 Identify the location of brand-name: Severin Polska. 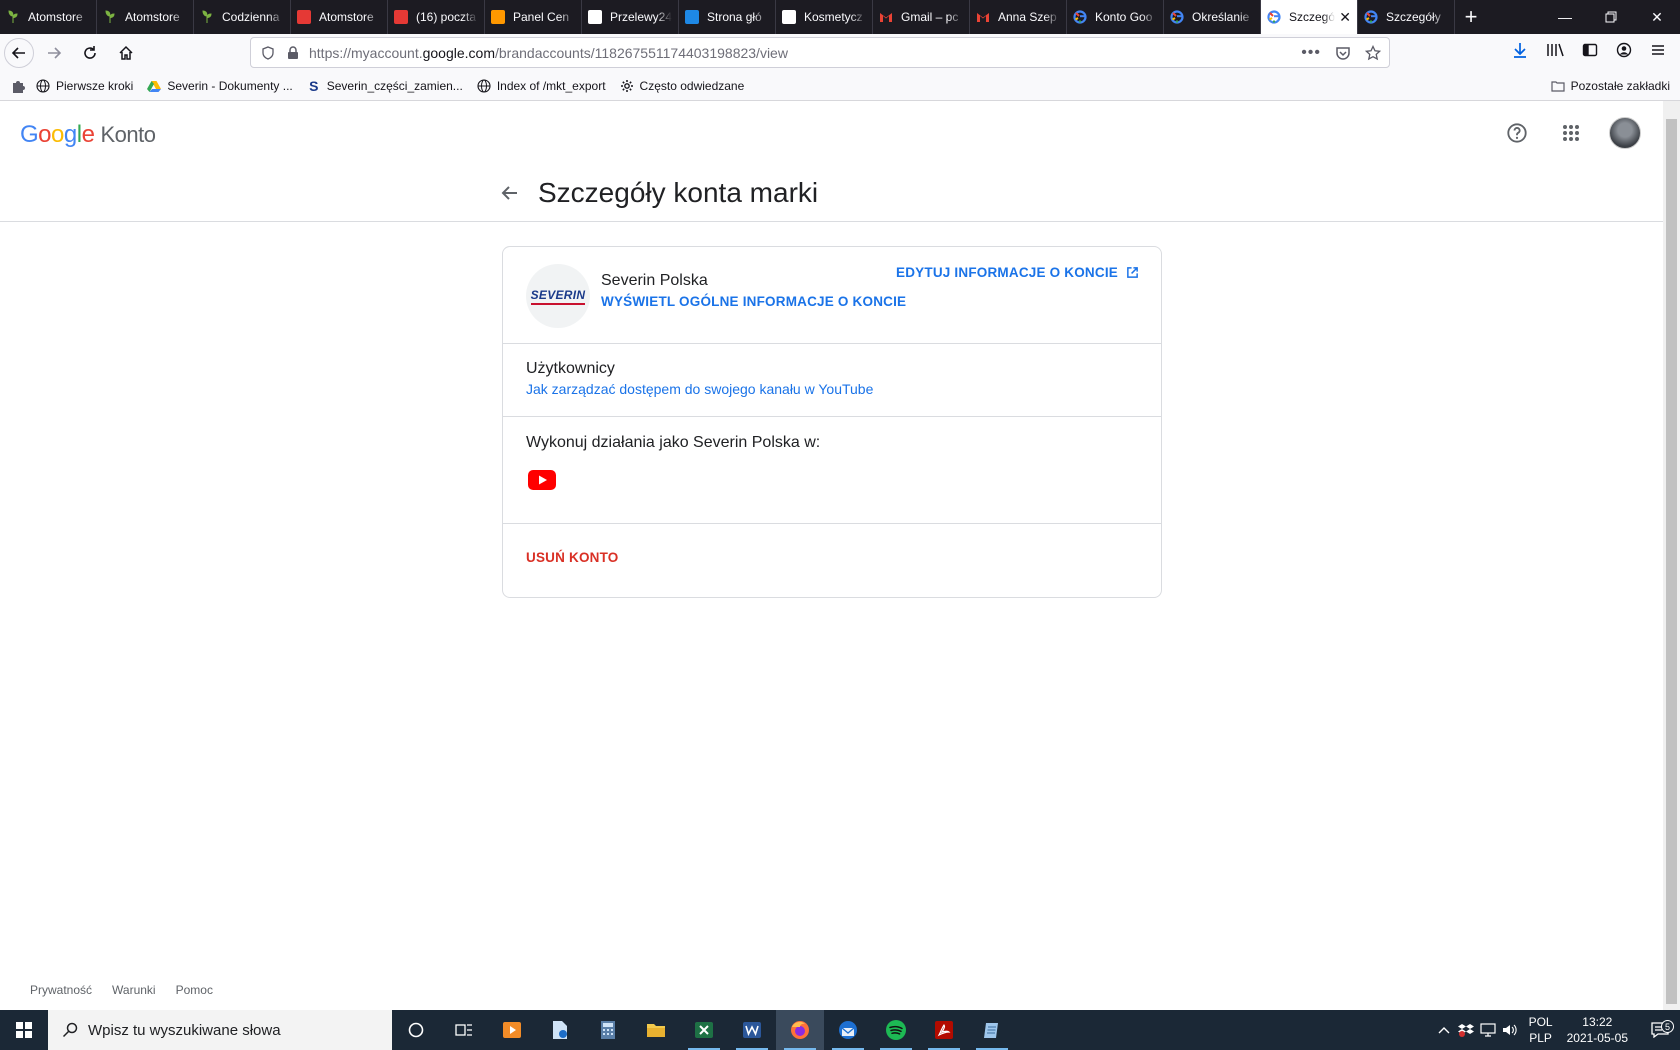
(654, 280).